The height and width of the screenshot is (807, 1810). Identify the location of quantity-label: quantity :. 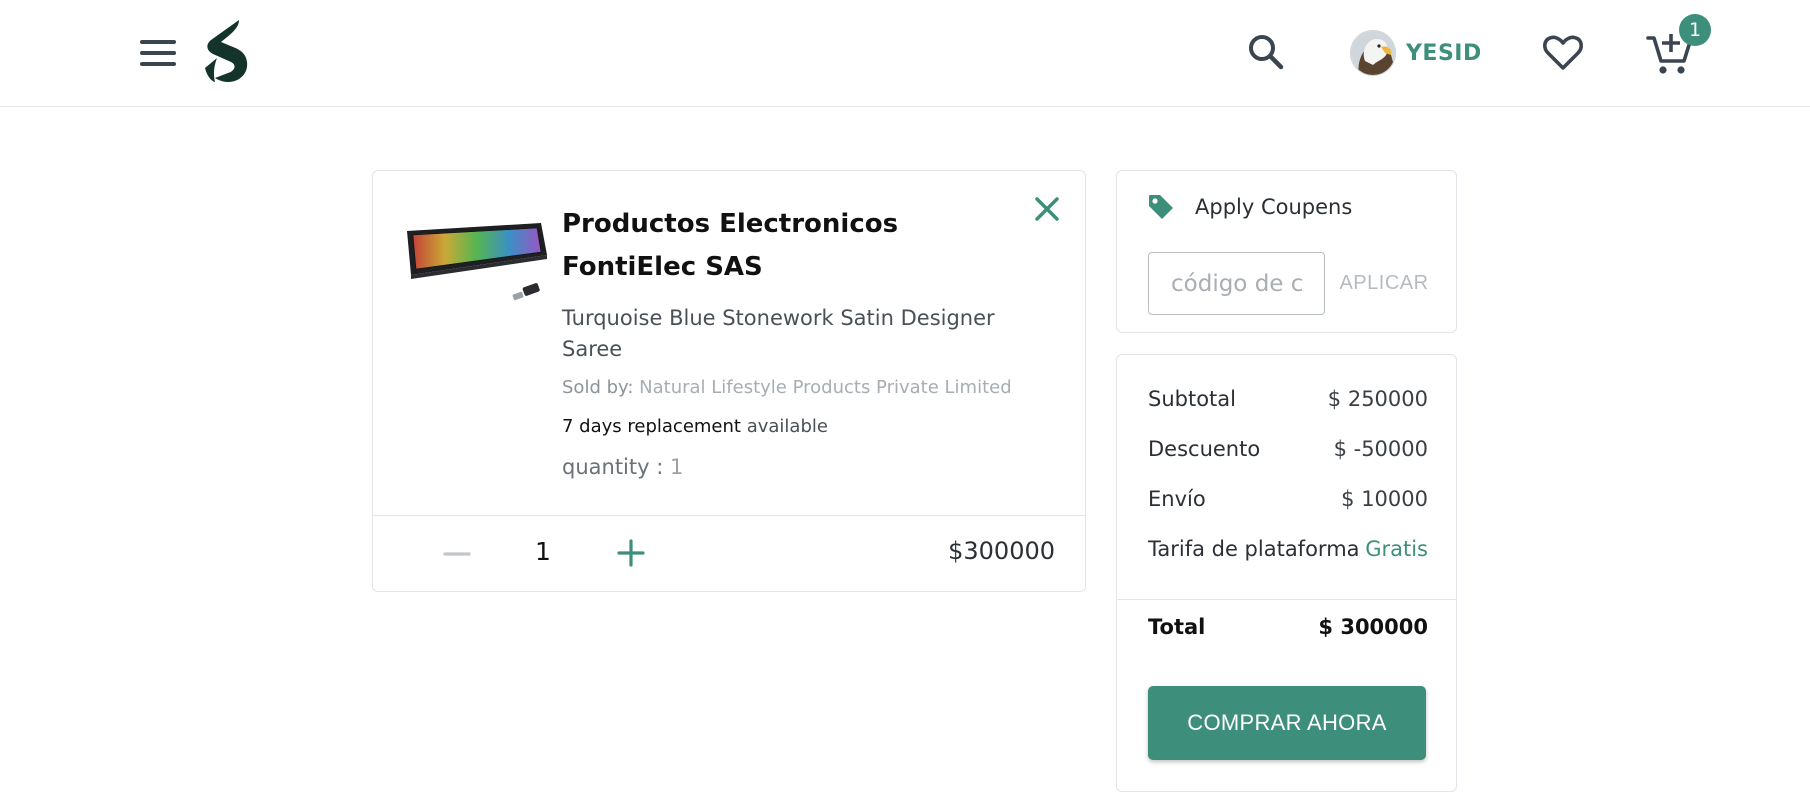
(613, 467).